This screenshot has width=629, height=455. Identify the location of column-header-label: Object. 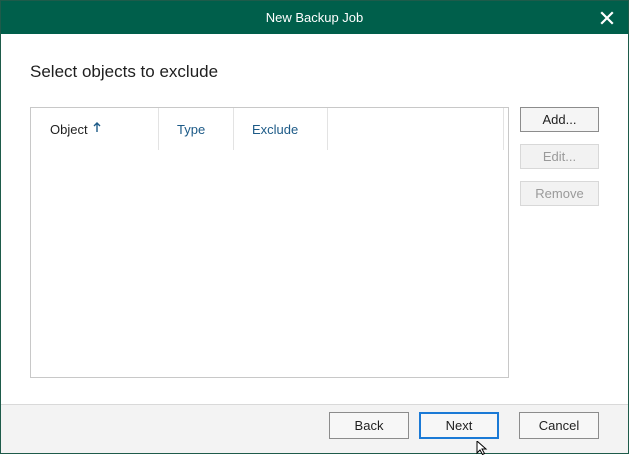
(69, 129).